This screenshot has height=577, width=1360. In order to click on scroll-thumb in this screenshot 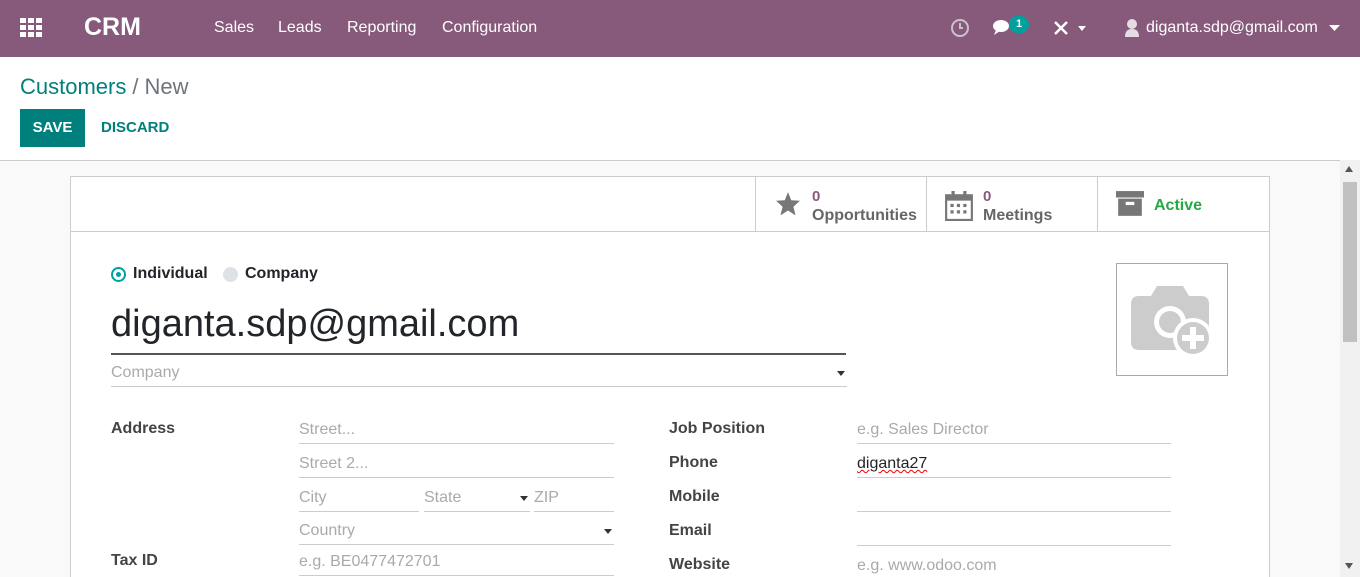, I will do `click(1350, 262)`.